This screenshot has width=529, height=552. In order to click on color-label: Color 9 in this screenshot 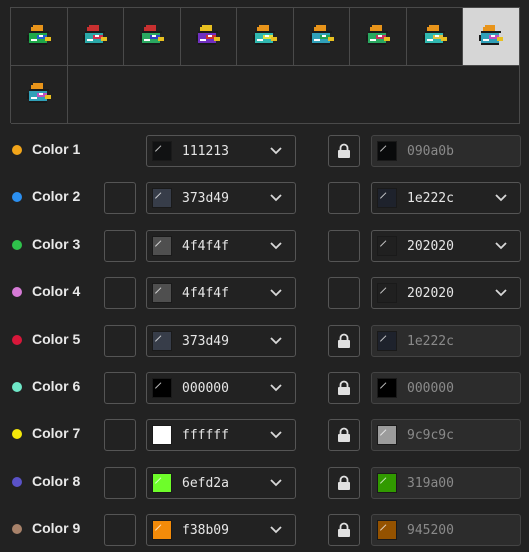, I will do `click(56, 528)`.